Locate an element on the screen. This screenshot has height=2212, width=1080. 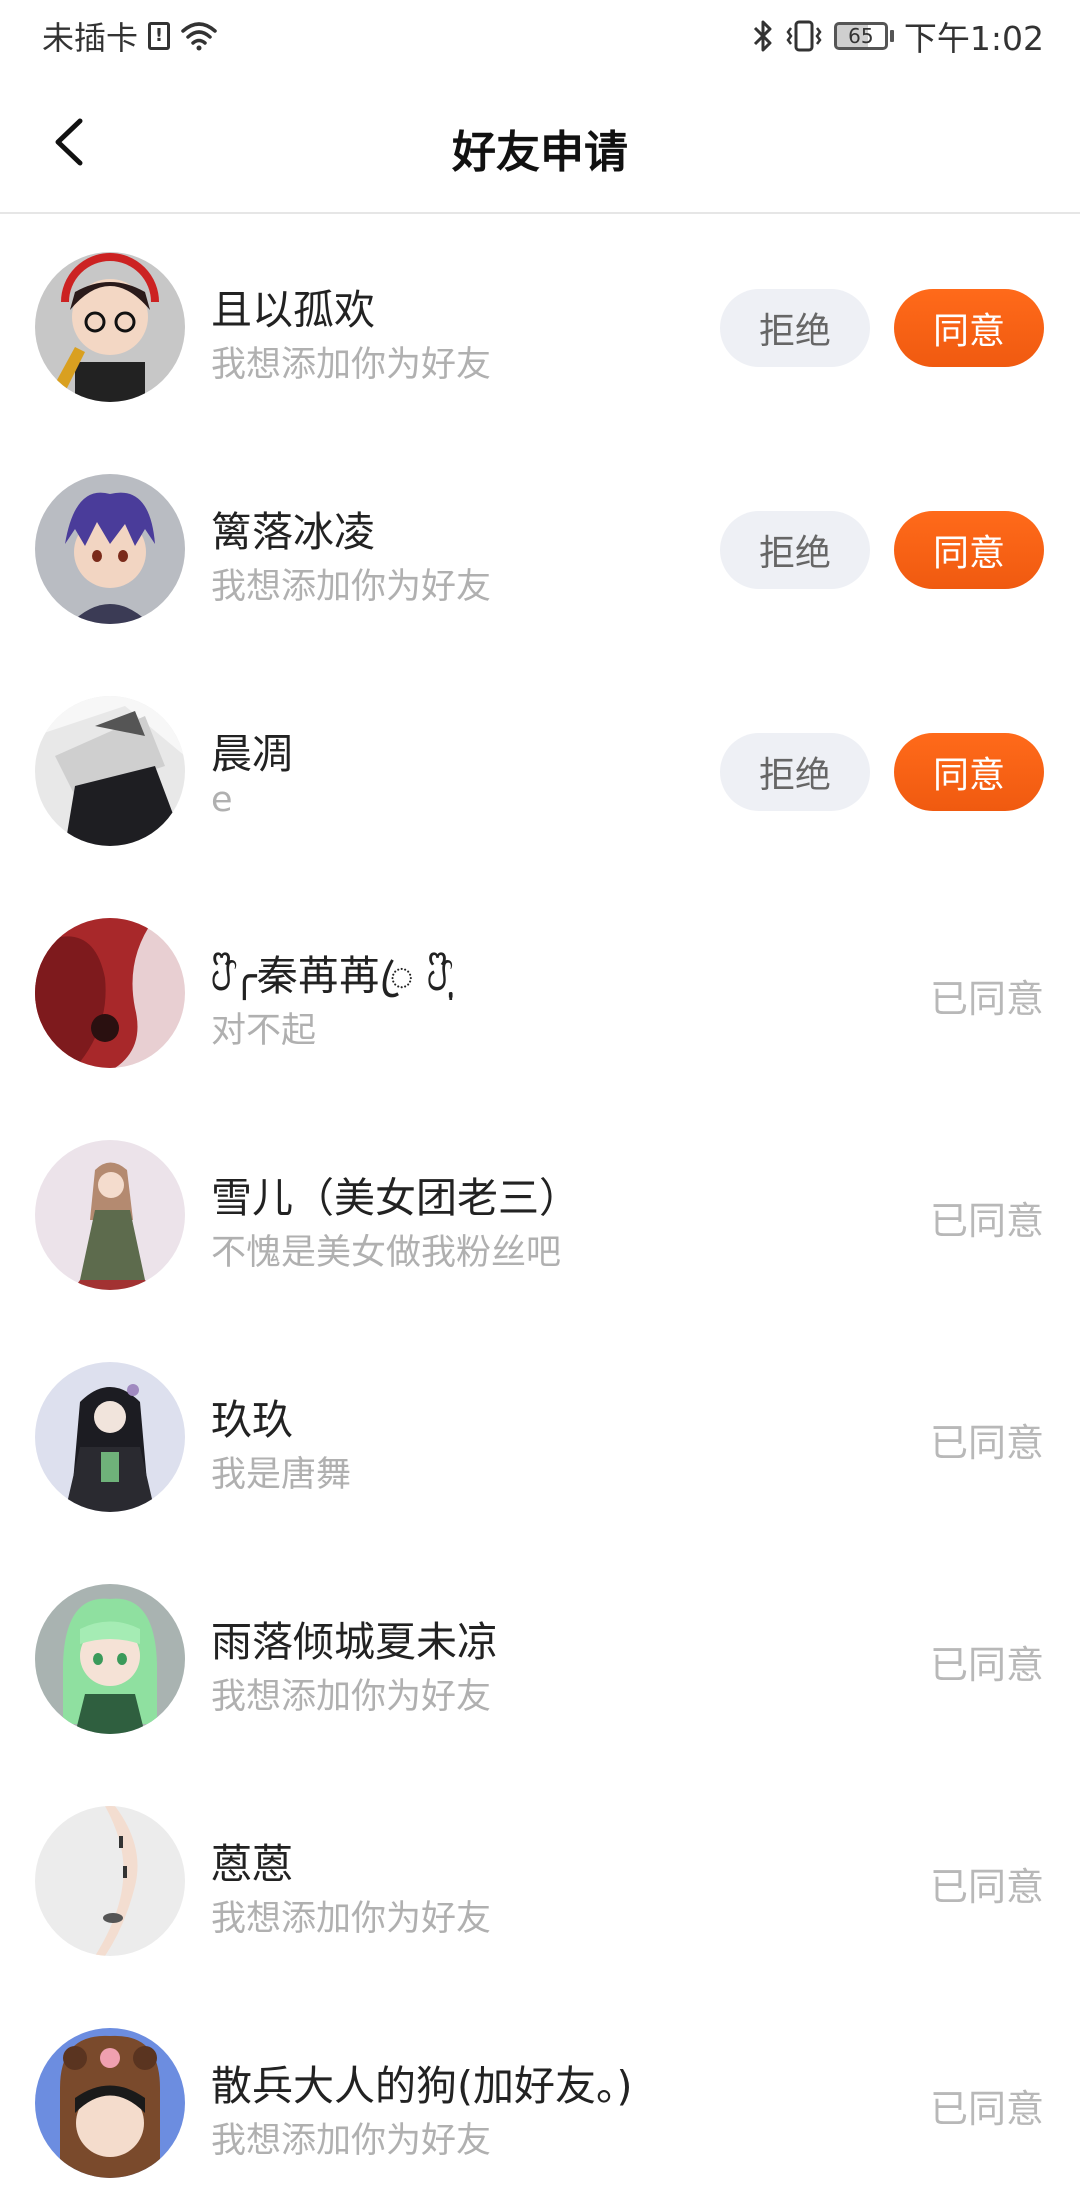
title-bar: 好友申请 is located at coordinates (540, 143).